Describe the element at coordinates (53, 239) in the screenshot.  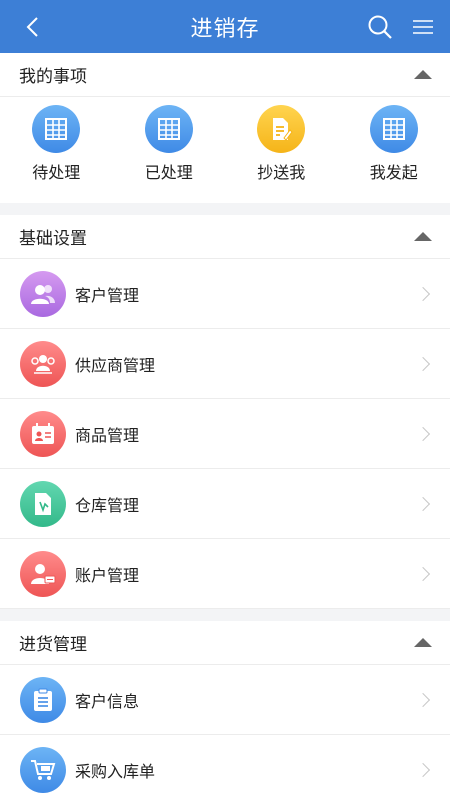
I see `section-title: 基础设置` at that location.